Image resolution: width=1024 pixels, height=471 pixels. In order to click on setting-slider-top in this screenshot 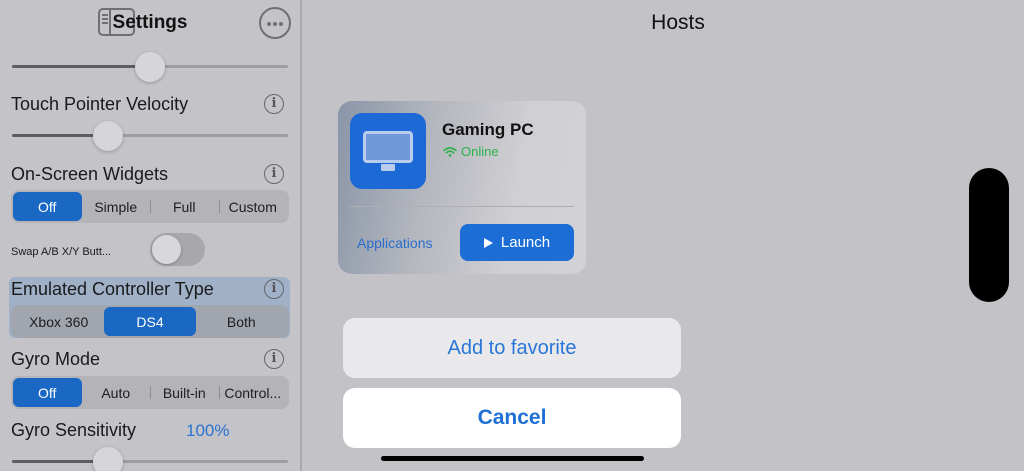, I will do `click(150, 67)`.